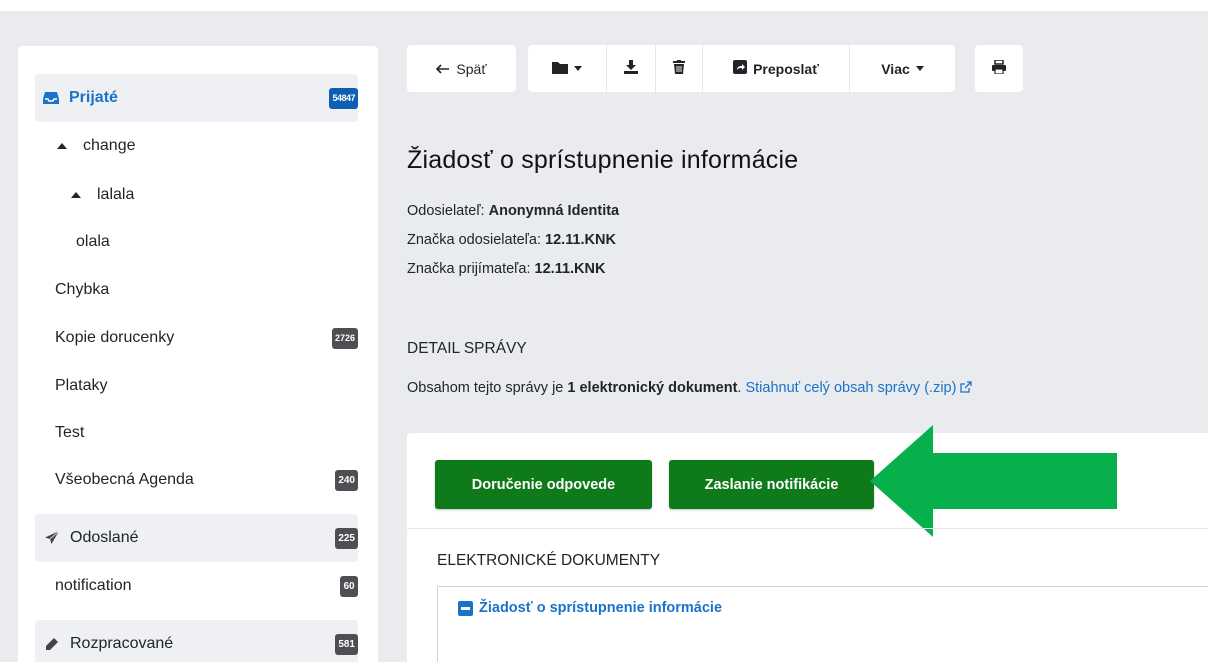 The image size is (1208, 662). Describe the element at coordinates (560, 69) in the screenshot. I see `folder-icon` at that location.